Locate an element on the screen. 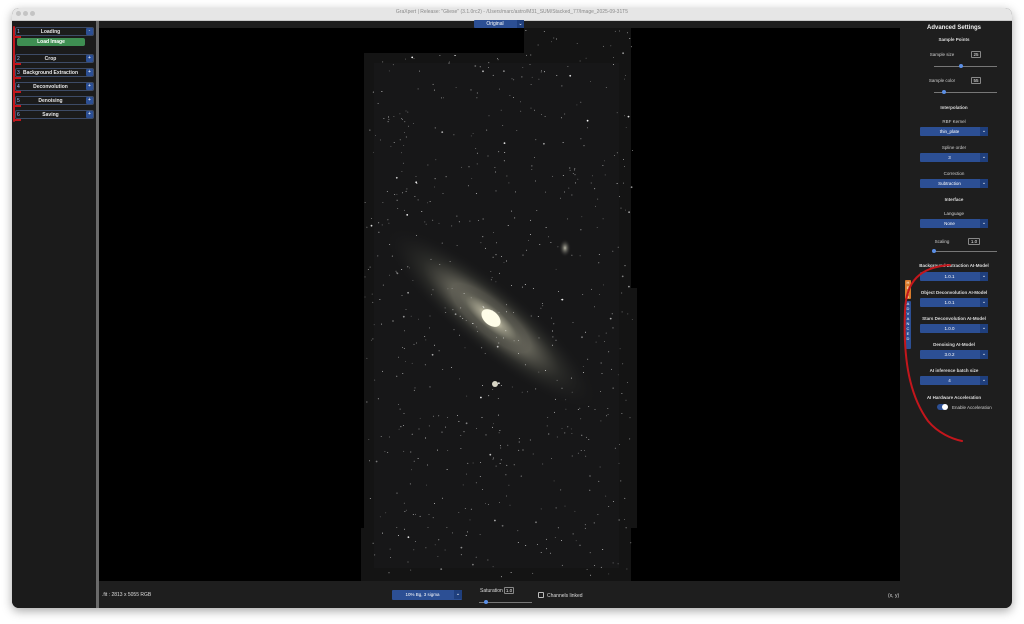  section-label: Background Extraction is located at coordinates (50, 73).